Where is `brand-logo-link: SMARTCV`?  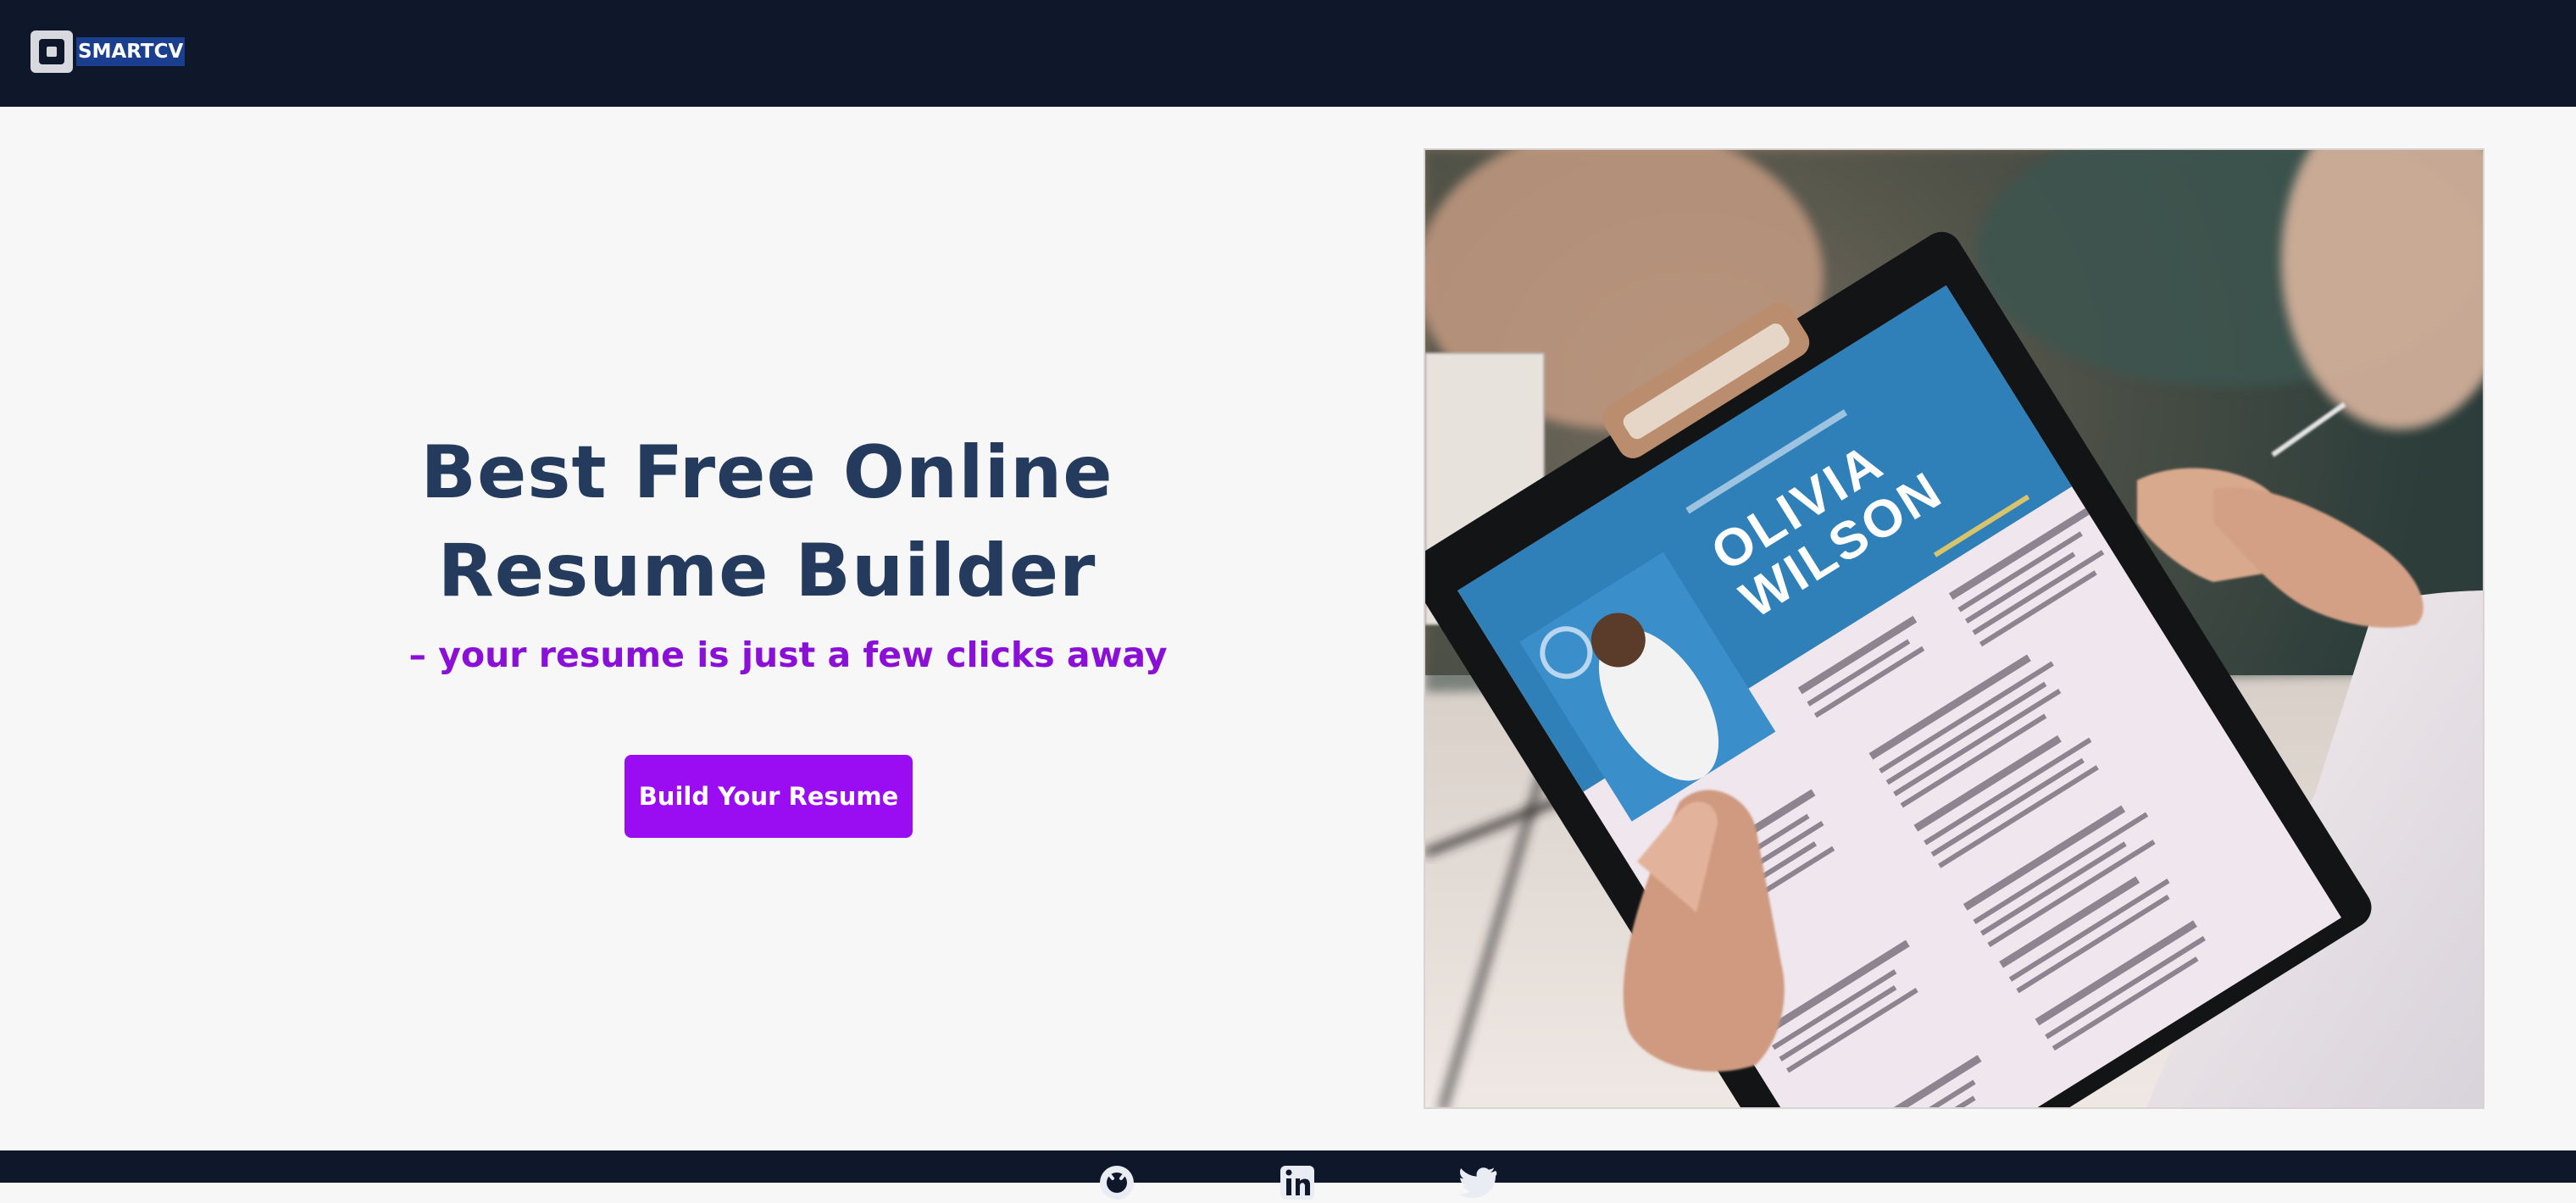
brand-logo-link: SMARTCV is located at coordinates (108, 51).